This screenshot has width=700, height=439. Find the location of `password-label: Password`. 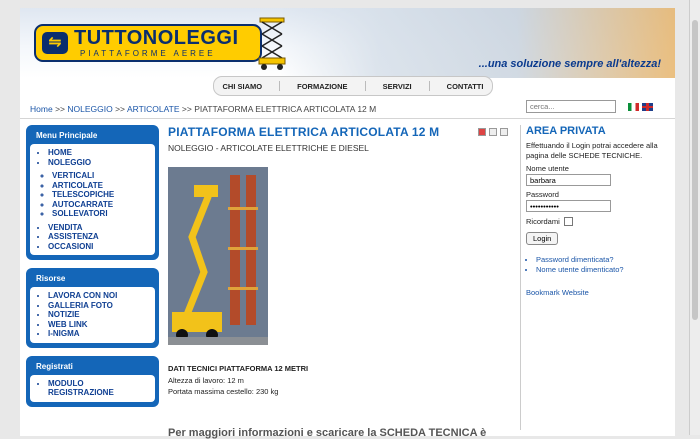

password-label: Password is located at coordinates (542, 194).